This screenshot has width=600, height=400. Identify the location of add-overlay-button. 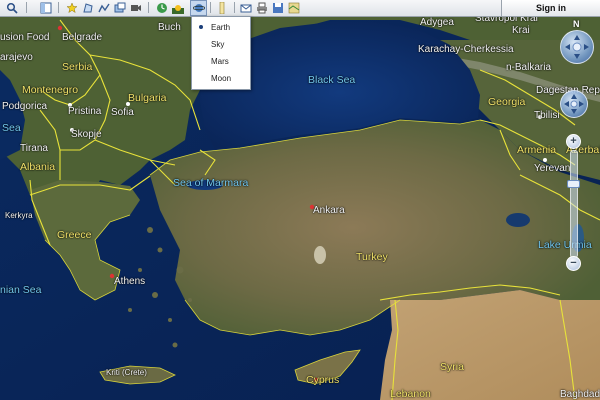
(120, 7).